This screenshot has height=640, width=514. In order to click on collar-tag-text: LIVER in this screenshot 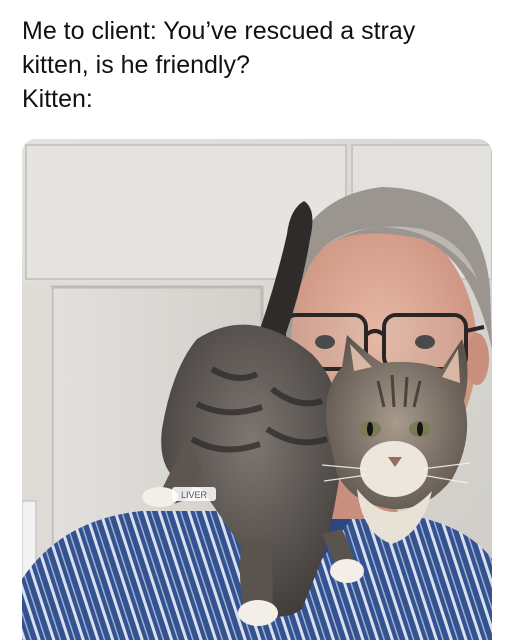, I will do `click(194, 495)`.